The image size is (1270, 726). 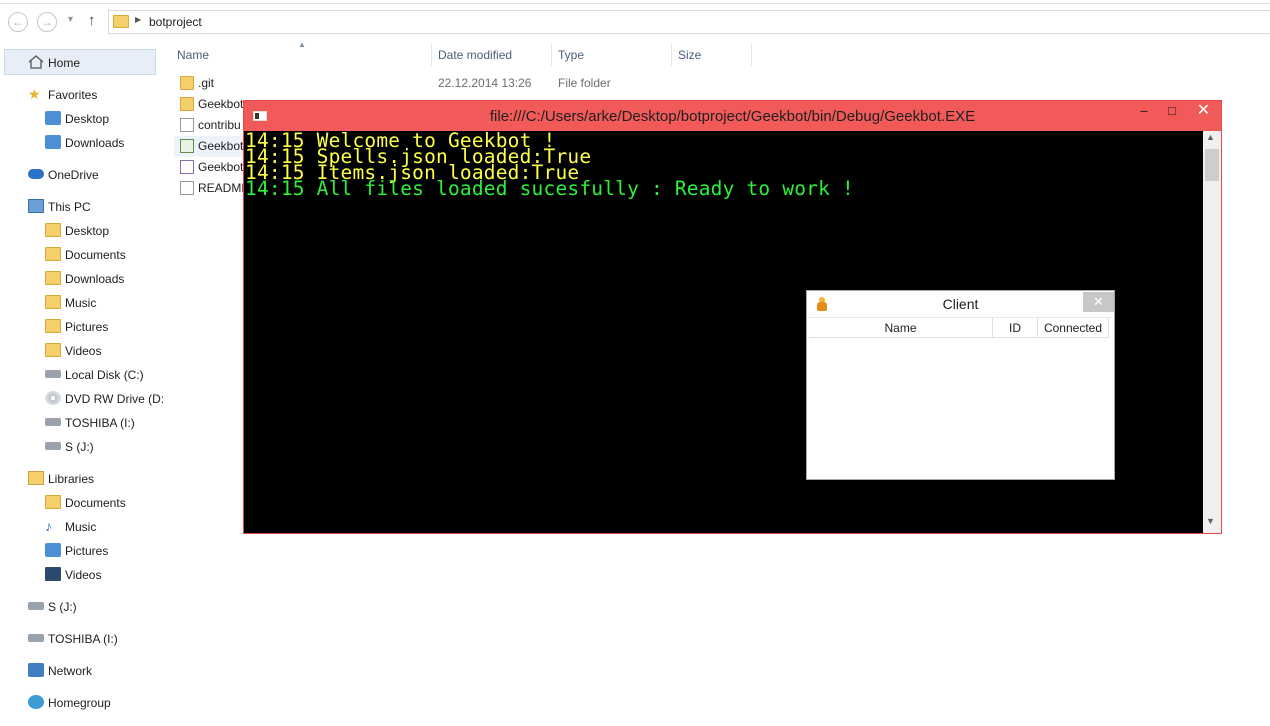 I want to click on file-date: 22.12.2014 13:26, so click(x=485, y=83).